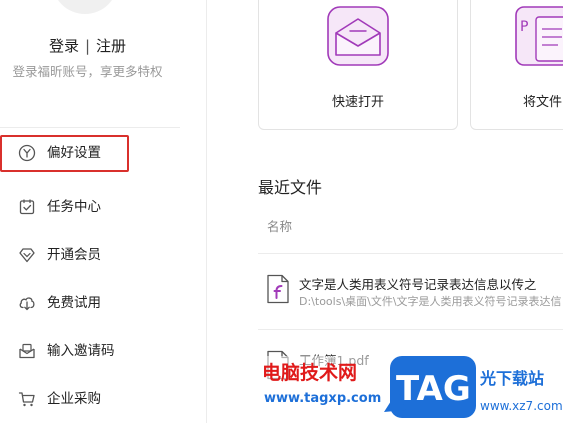  What do you see at coordinates (309, 372) in the screenshot?
I see `watermark-brand-left: 电脑技术网` at bounding box center [309, 372].